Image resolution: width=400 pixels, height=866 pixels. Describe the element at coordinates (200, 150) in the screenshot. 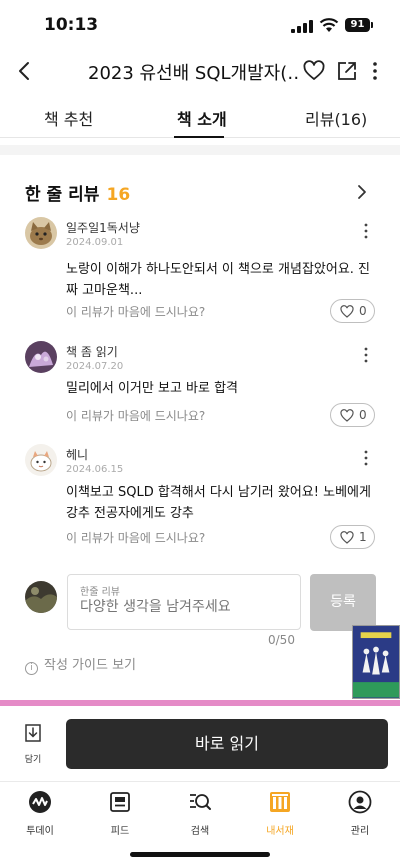

I see `section-divider` at that location.